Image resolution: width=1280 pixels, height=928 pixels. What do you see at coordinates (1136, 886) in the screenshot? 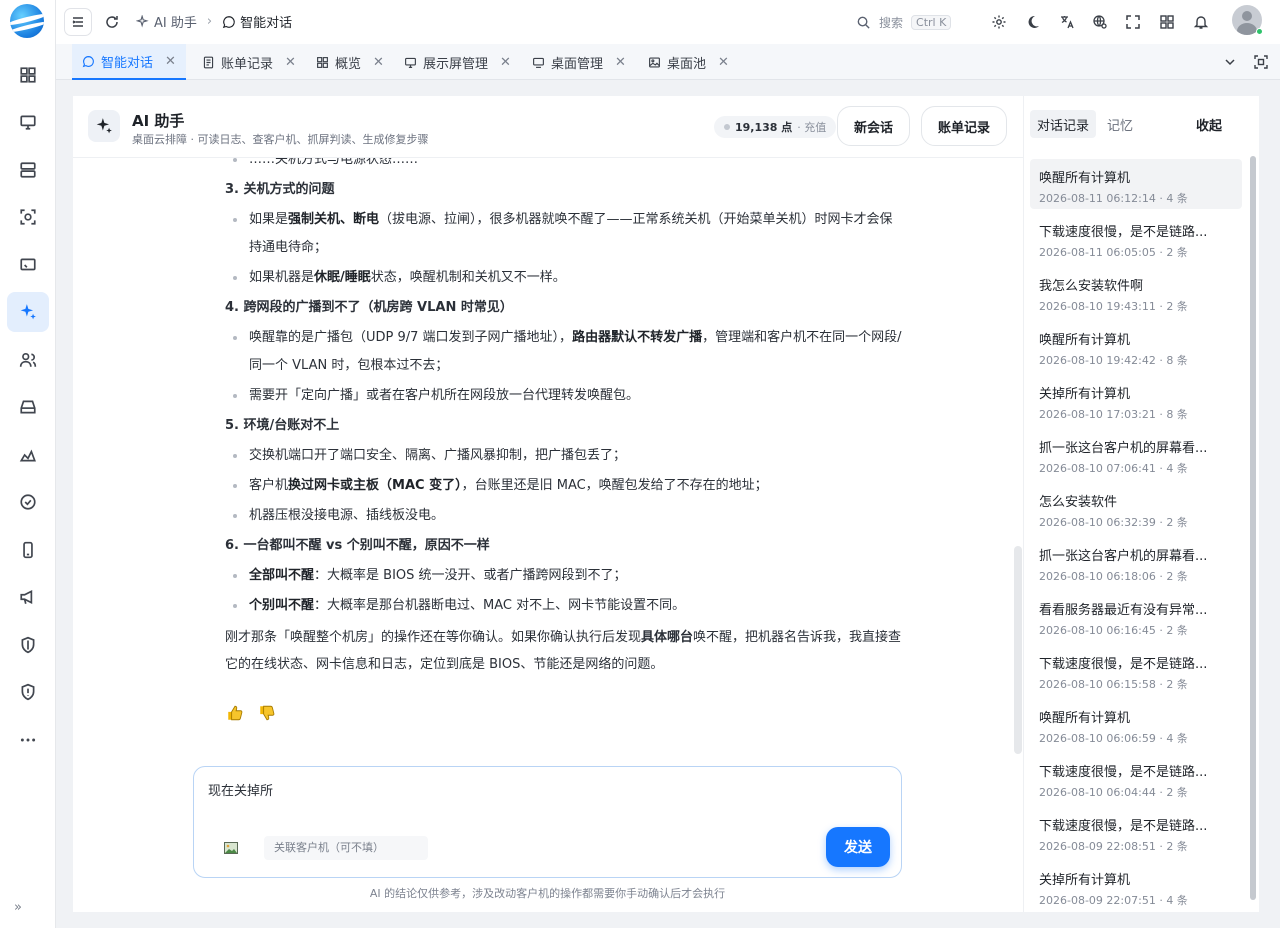
I see `history-item: 关掉所有计算机 2026-08-09 22:07:51 · 4 条` at bounding box center [1136, 886].